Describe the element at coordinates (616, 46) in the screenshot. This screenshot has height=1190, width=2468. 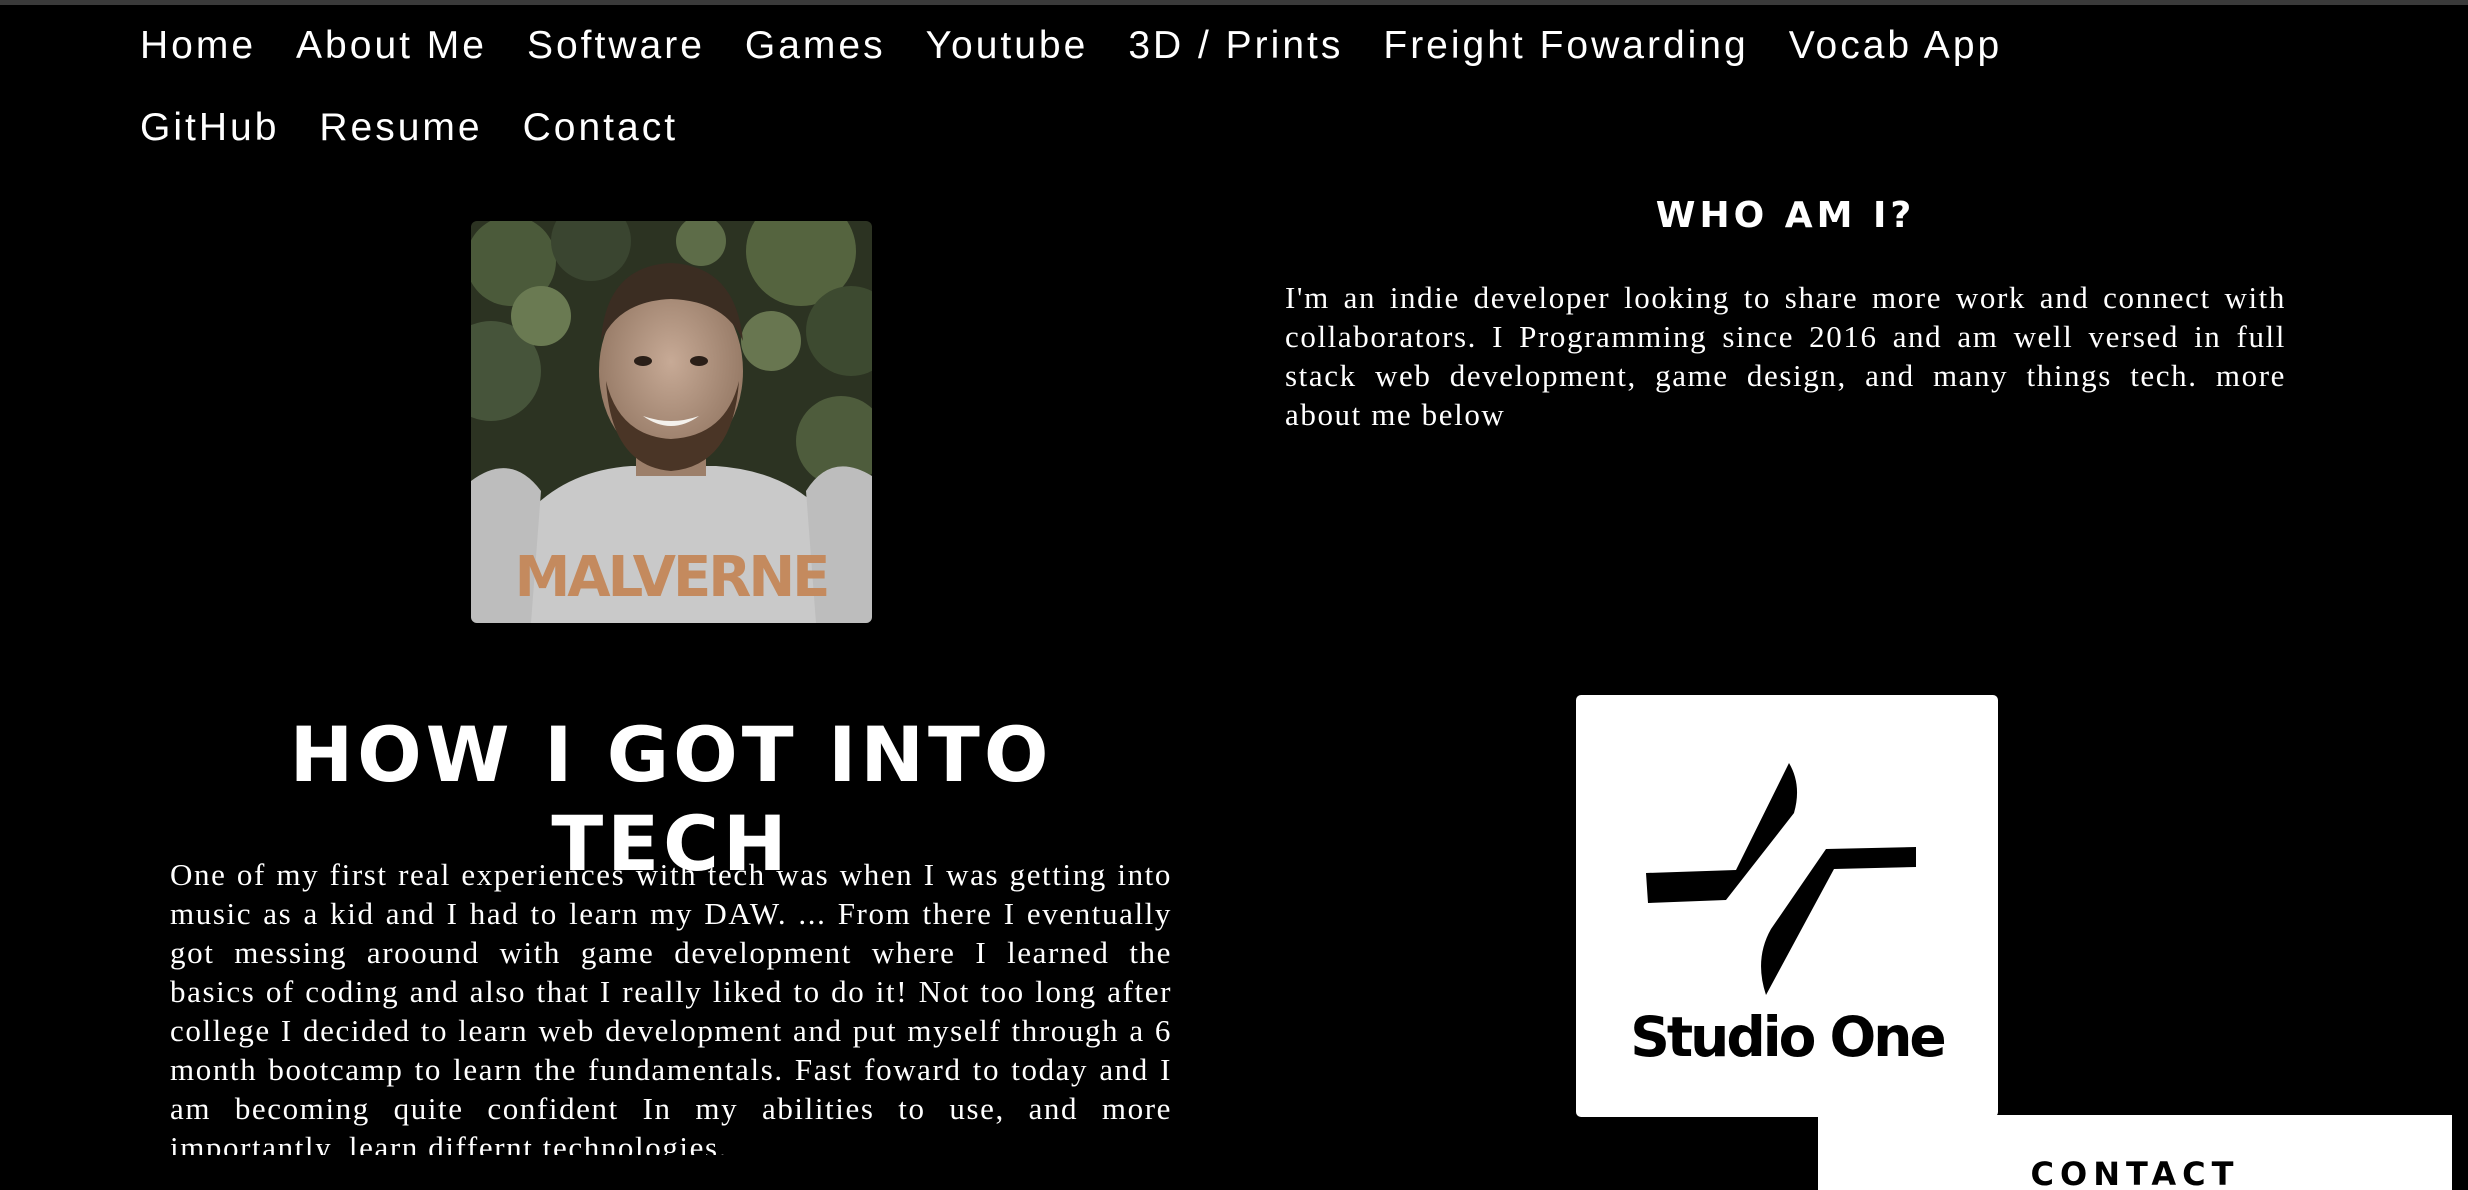
I see `nav-link-software: Software` at that location.